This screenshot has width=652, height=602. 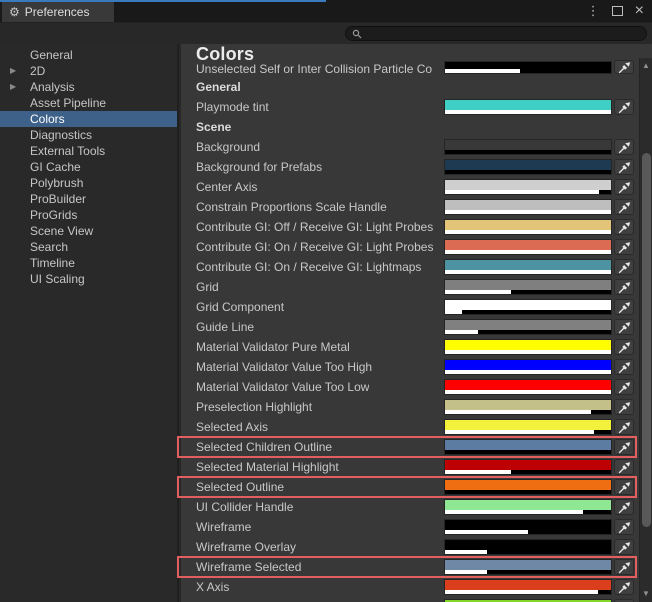 What do you see at coordinates (88, 119) in the screenshot?
I see `sidebar-item-colors: Colors` at bounding box center [88, 119].